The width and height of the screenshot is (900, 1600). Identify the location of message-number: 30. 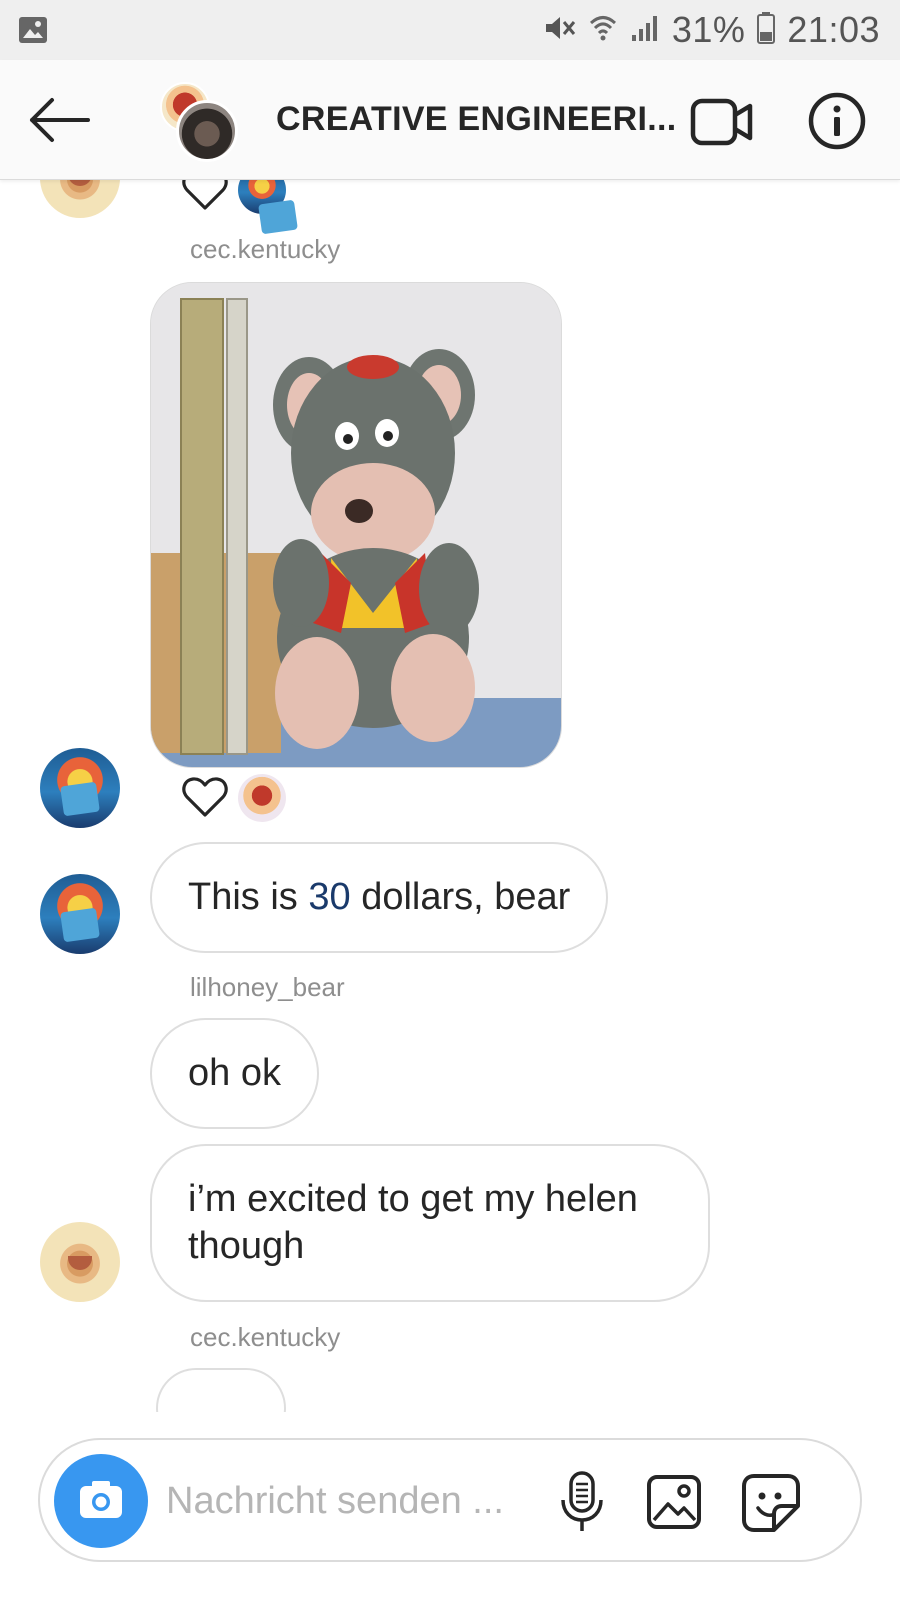
(329, 897).